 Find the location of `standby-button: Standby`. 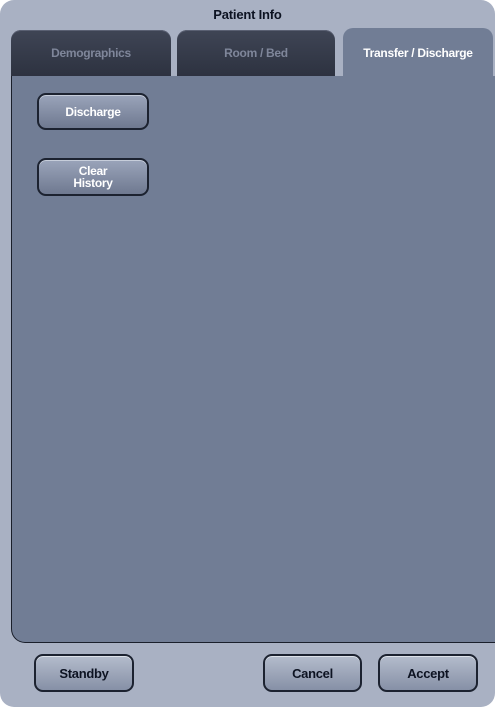

standby-button: Standby is located at coordinates (84, 673).